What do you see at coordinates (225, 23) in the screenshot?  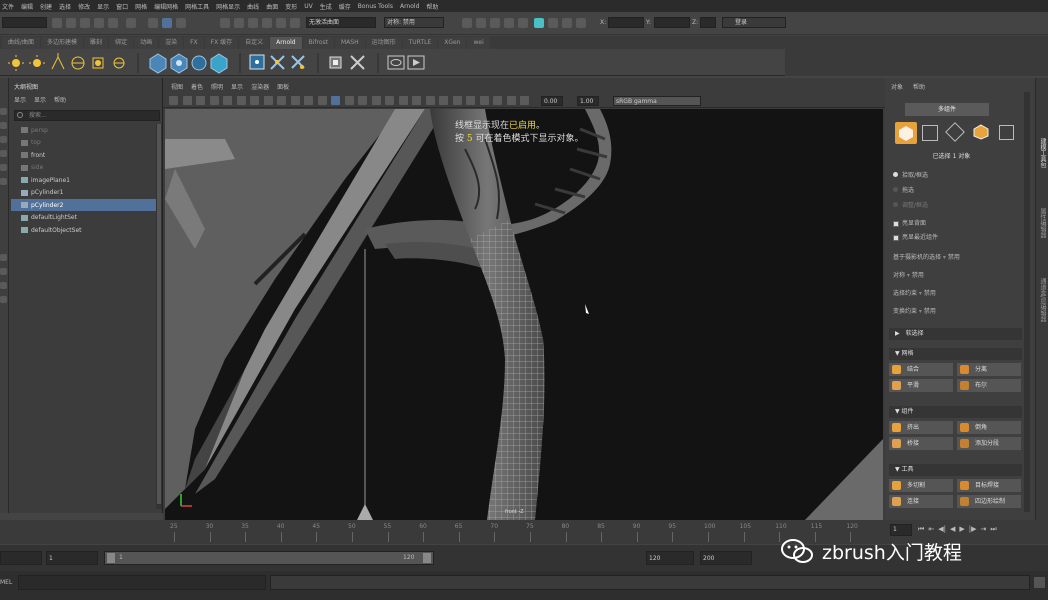 I see `snap-grid-icon` at bounding box center [225, 23].